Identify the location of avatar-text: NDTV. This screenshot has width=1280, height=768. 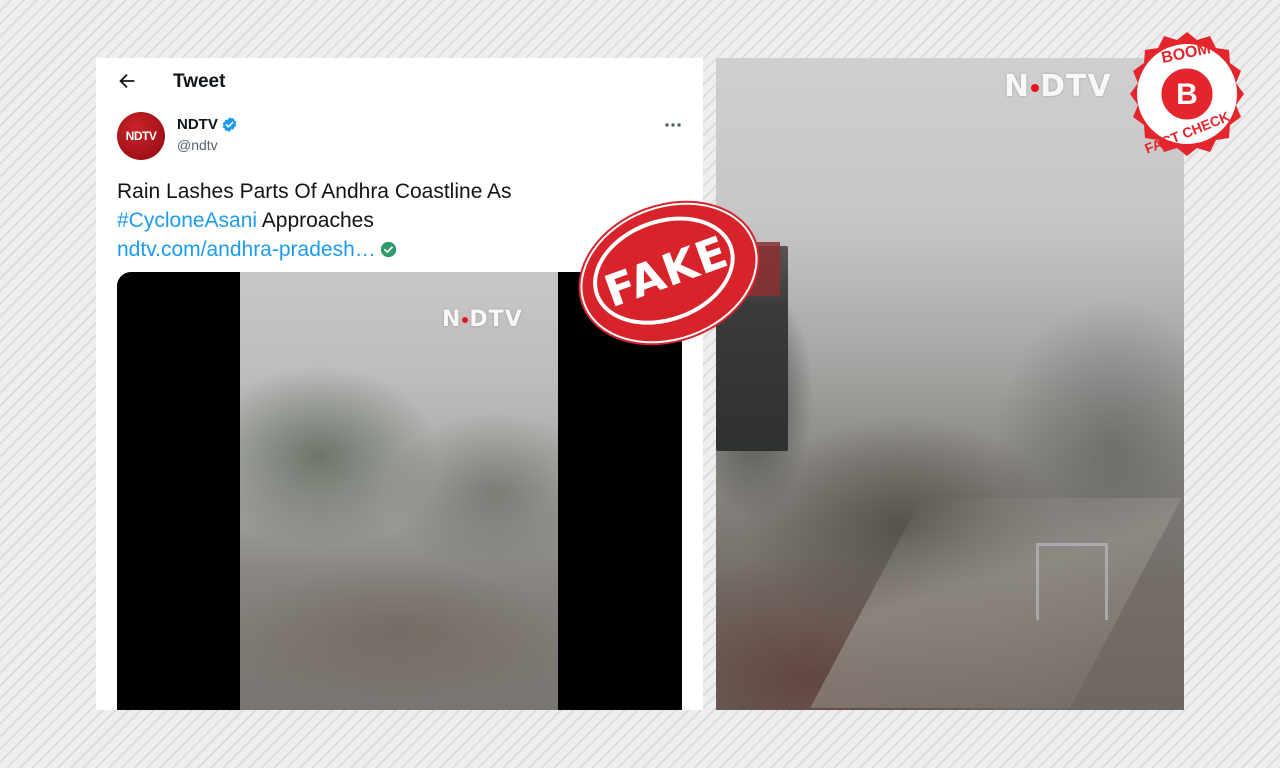
(141, 136).